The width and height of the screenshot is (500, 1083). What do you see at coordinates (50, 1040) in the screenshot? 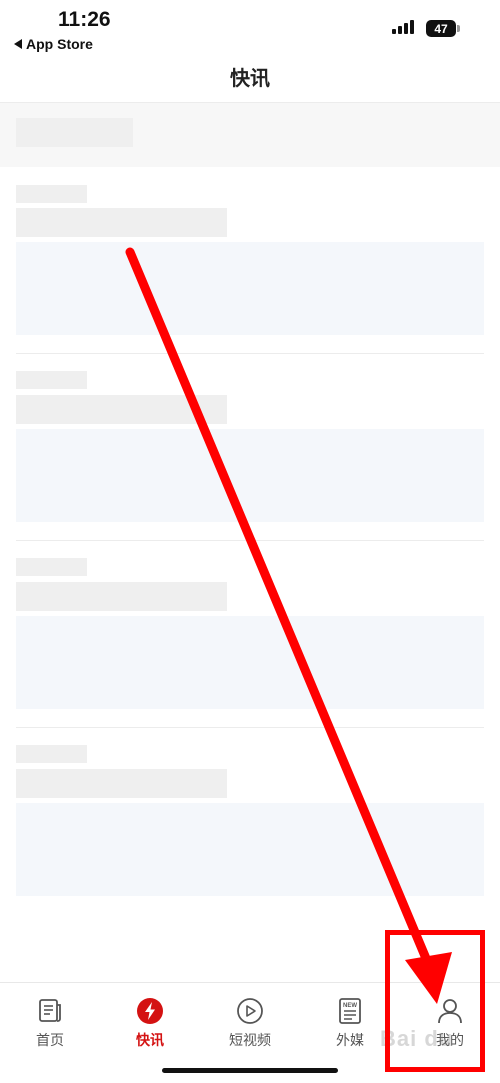
I see `tab-label: 首页` at bounding box center [50, 1040].